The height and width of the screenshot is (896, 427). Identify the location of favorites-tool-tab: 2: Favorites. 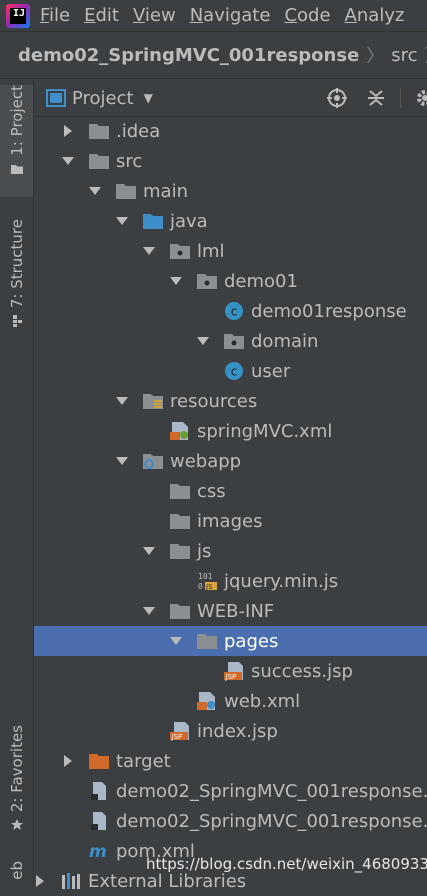
(16, 784).